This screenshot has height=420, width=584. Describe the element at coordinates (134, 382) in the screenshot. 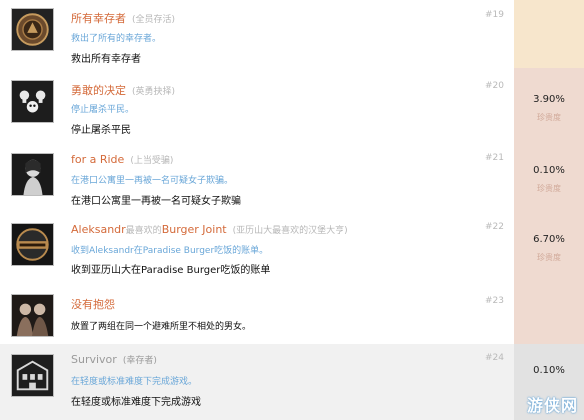

I see `achievement-description: 在轻度或标准难度下完成游戏。` at that location.